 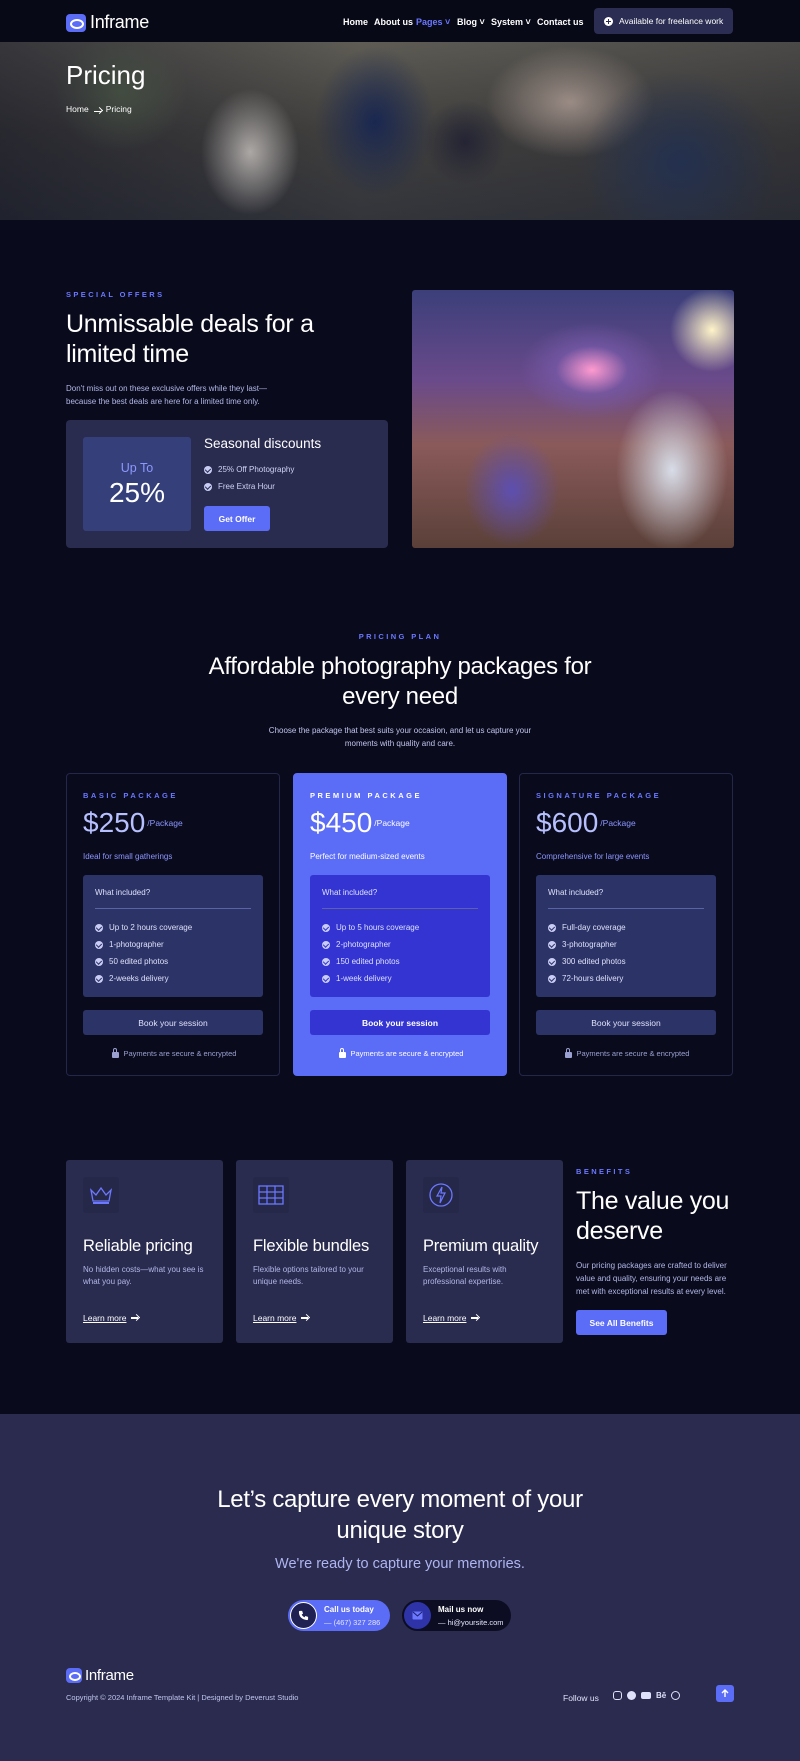 What do you see at coordinates (631, 1695) in the screenshot?
I see `facebook-icon` at bounding box center [631, 1695].